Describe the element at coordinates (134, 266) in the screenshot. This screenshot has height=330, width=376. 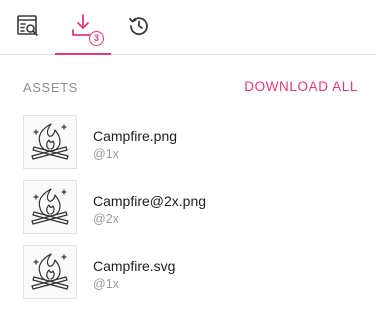
I see `asset-name: Campfire.svg` at that location.